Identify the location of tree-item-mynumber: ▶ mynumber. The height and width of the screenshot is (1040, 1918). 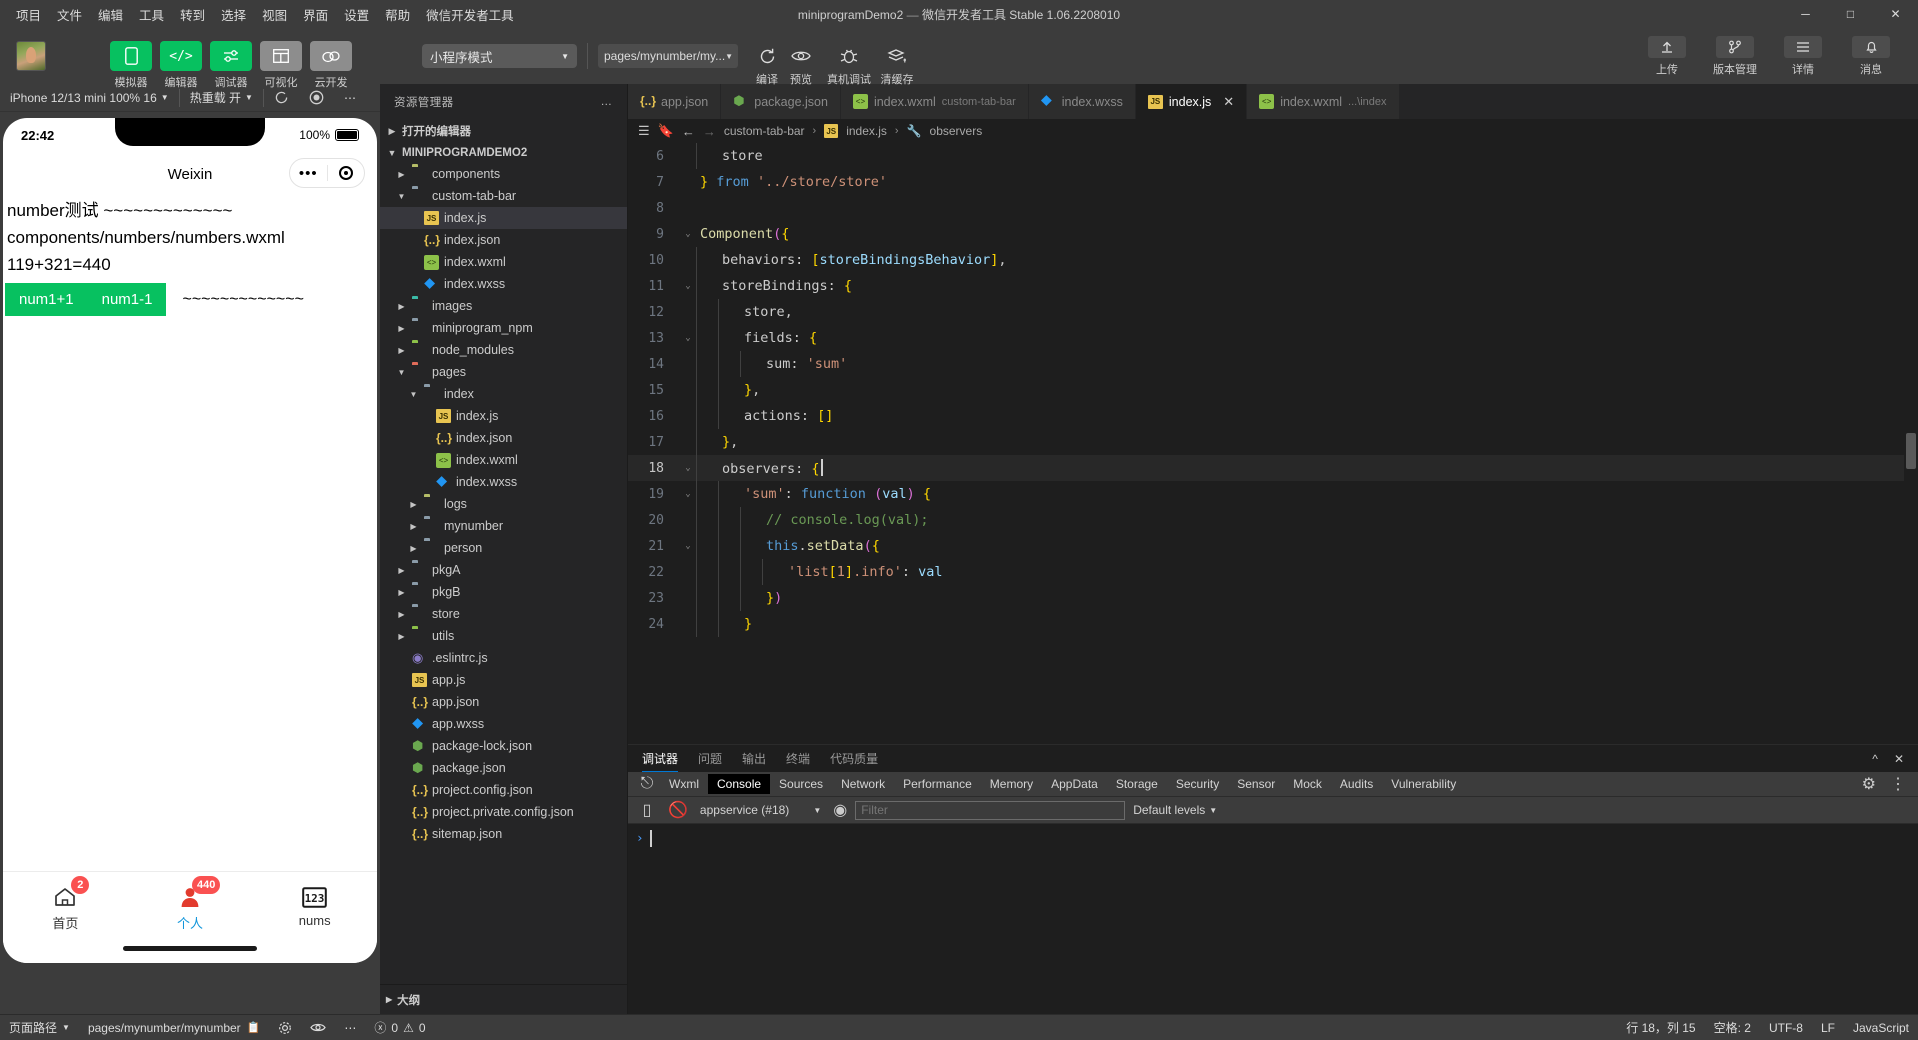
(503, 526).